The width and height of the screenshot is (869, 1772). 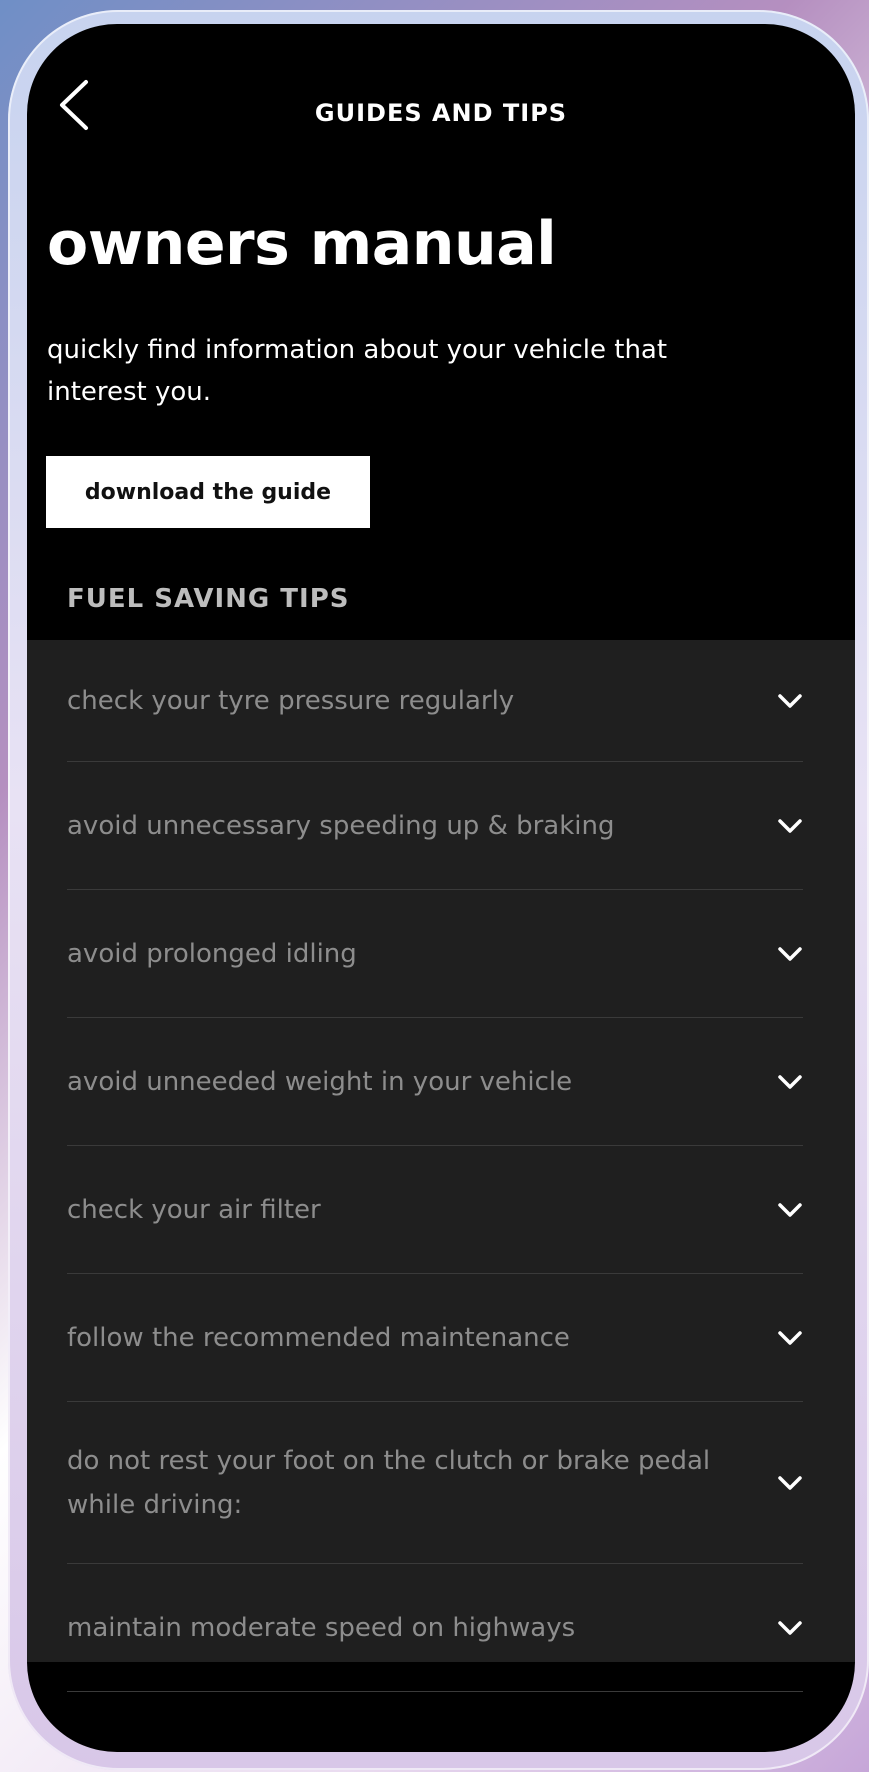 I want to click on tip-label: follow the recommended maintenance, so click(x=318, y=1337).